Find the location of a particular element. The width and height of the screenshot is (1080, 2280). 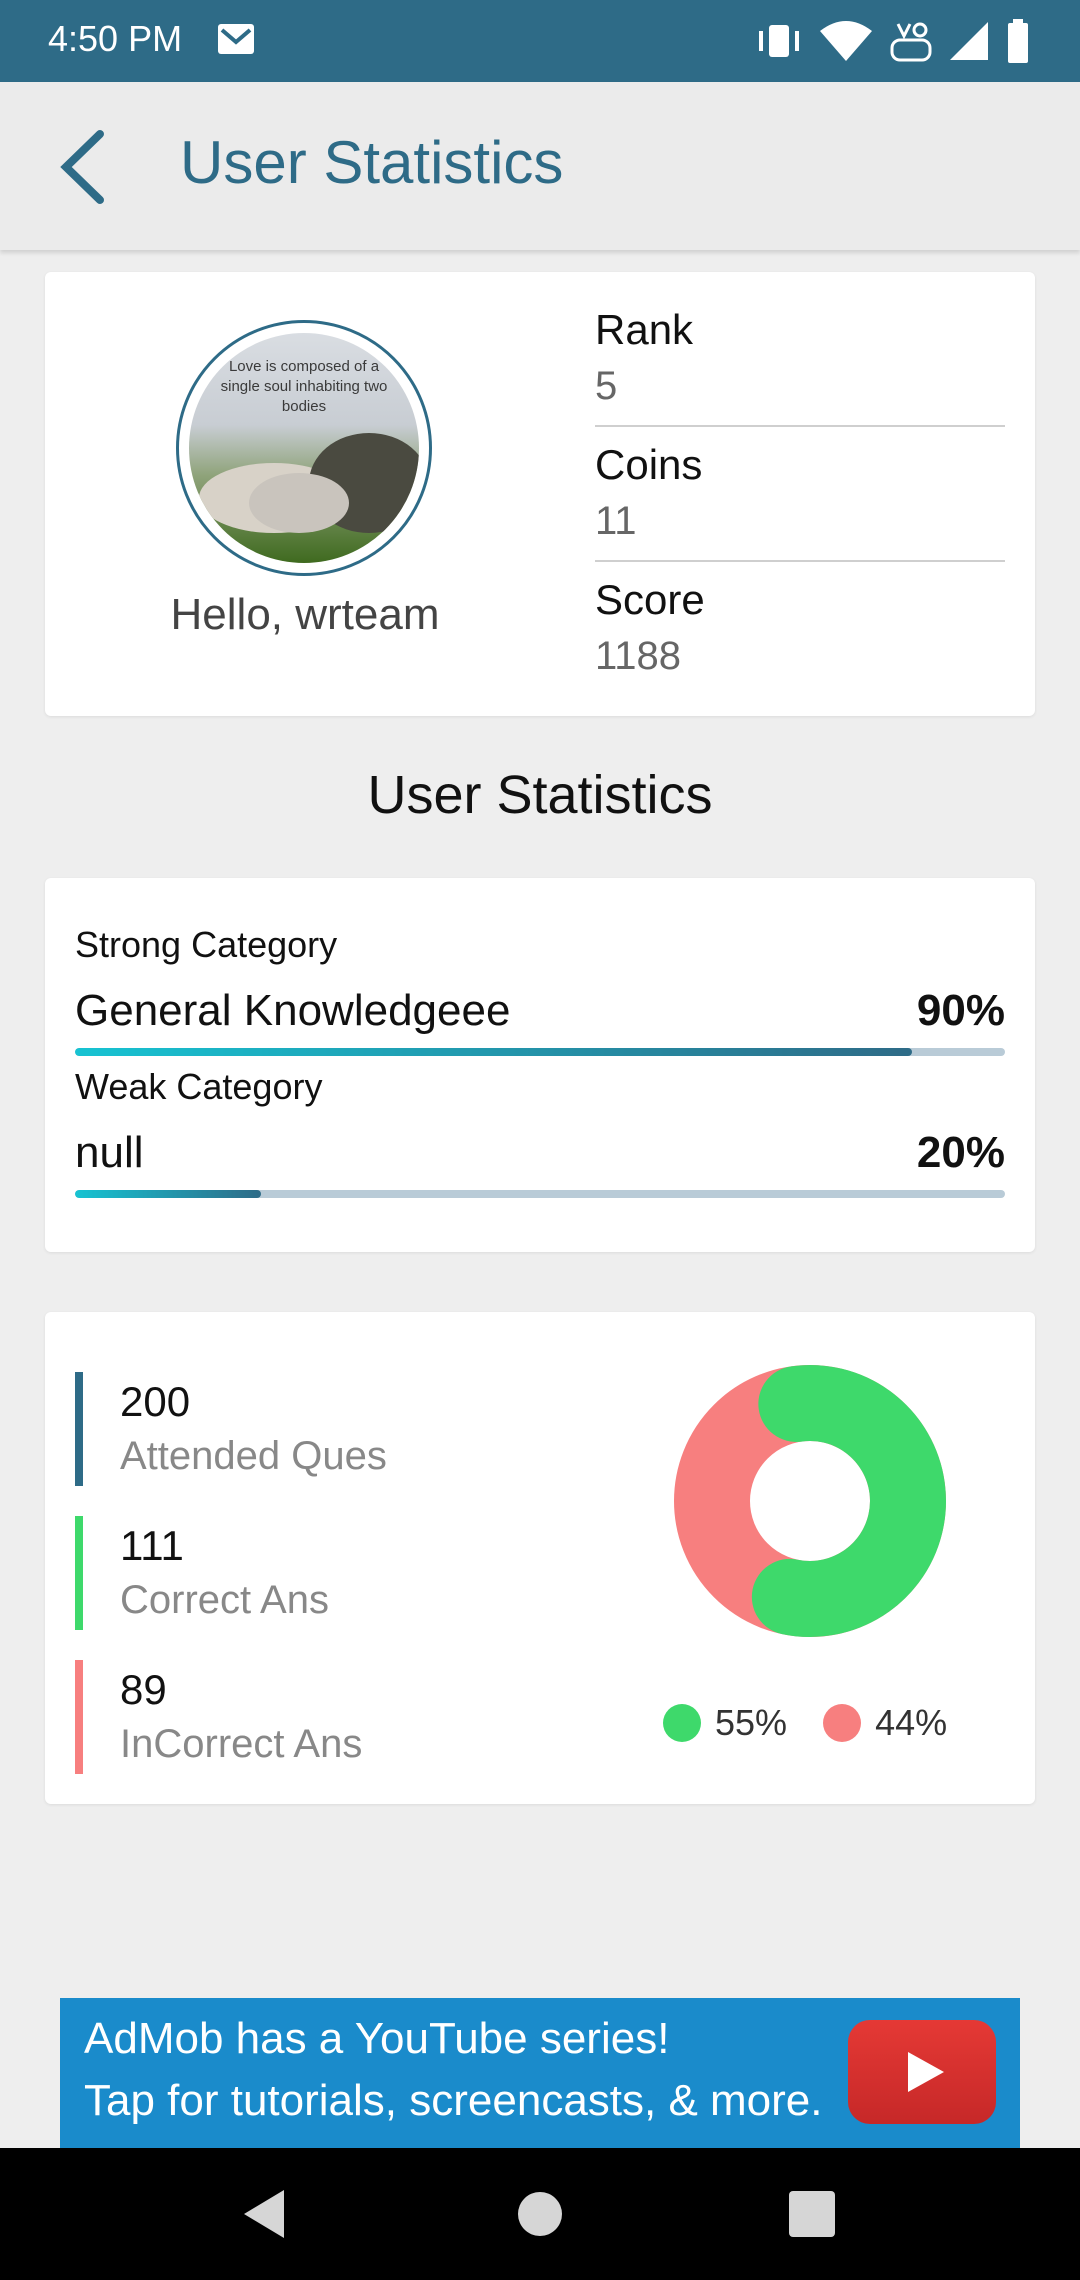

mail-icon is located at coordinates (236, 39).